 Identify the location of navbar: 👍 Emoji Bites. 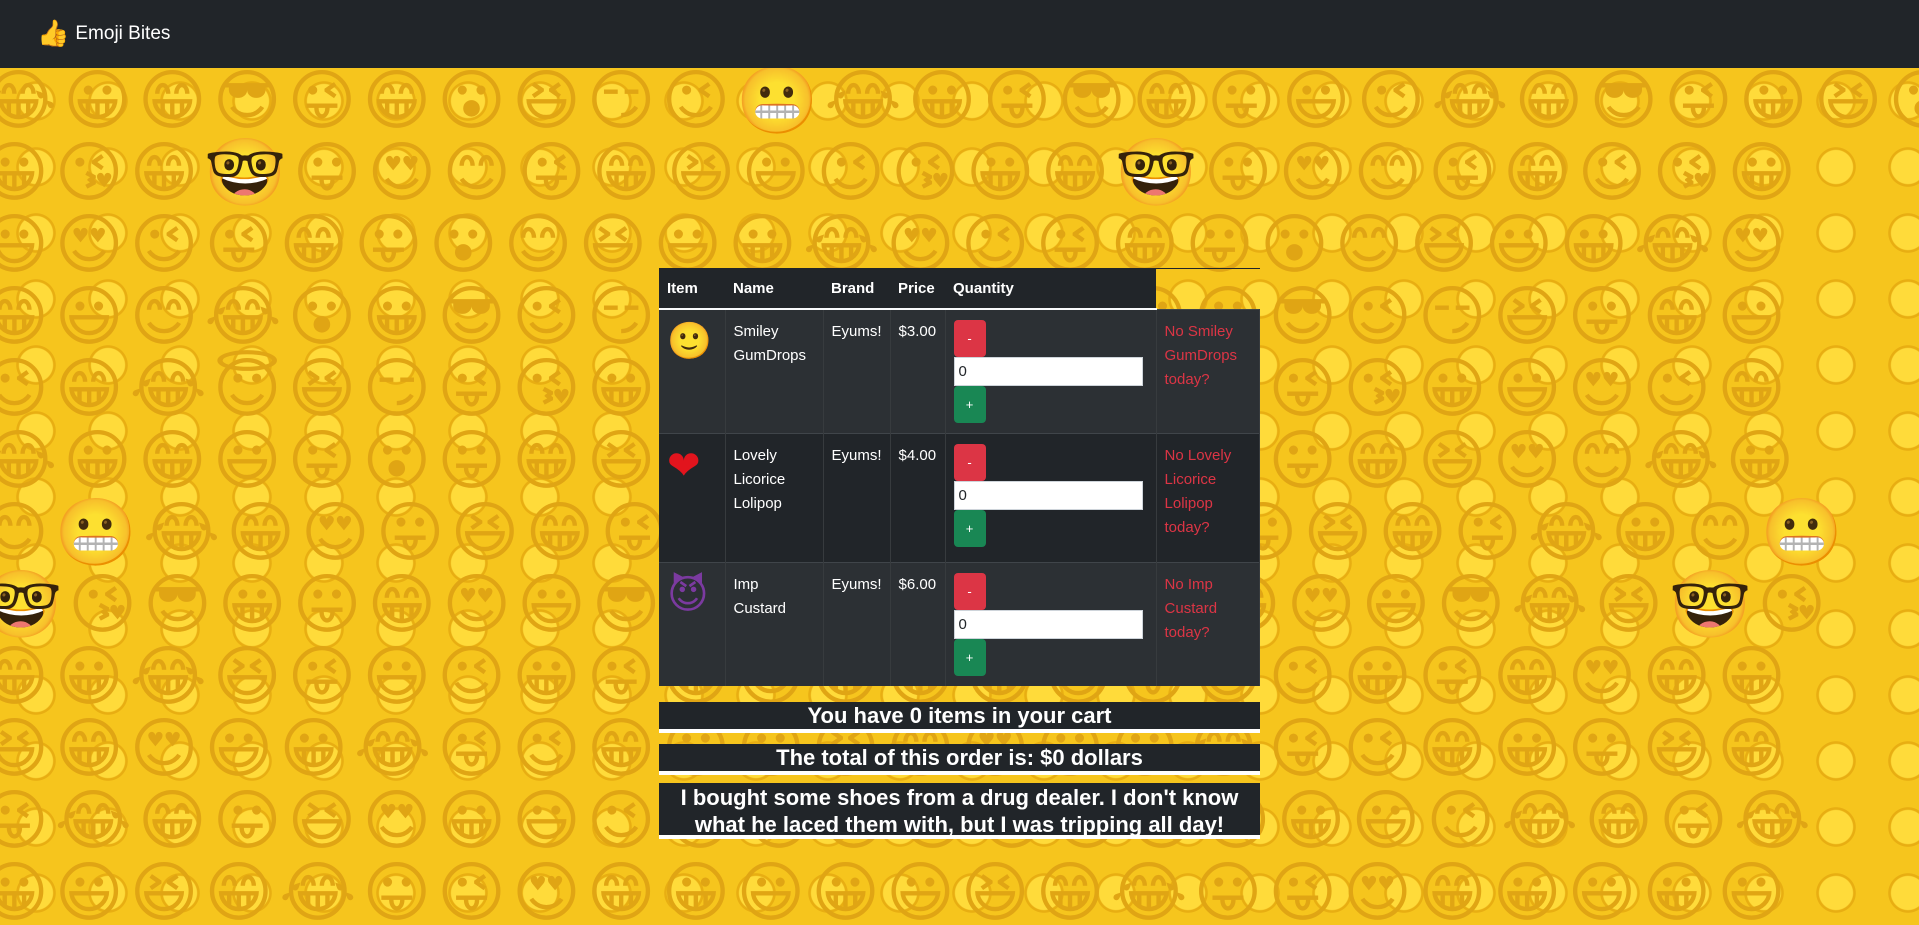
(959, 34).